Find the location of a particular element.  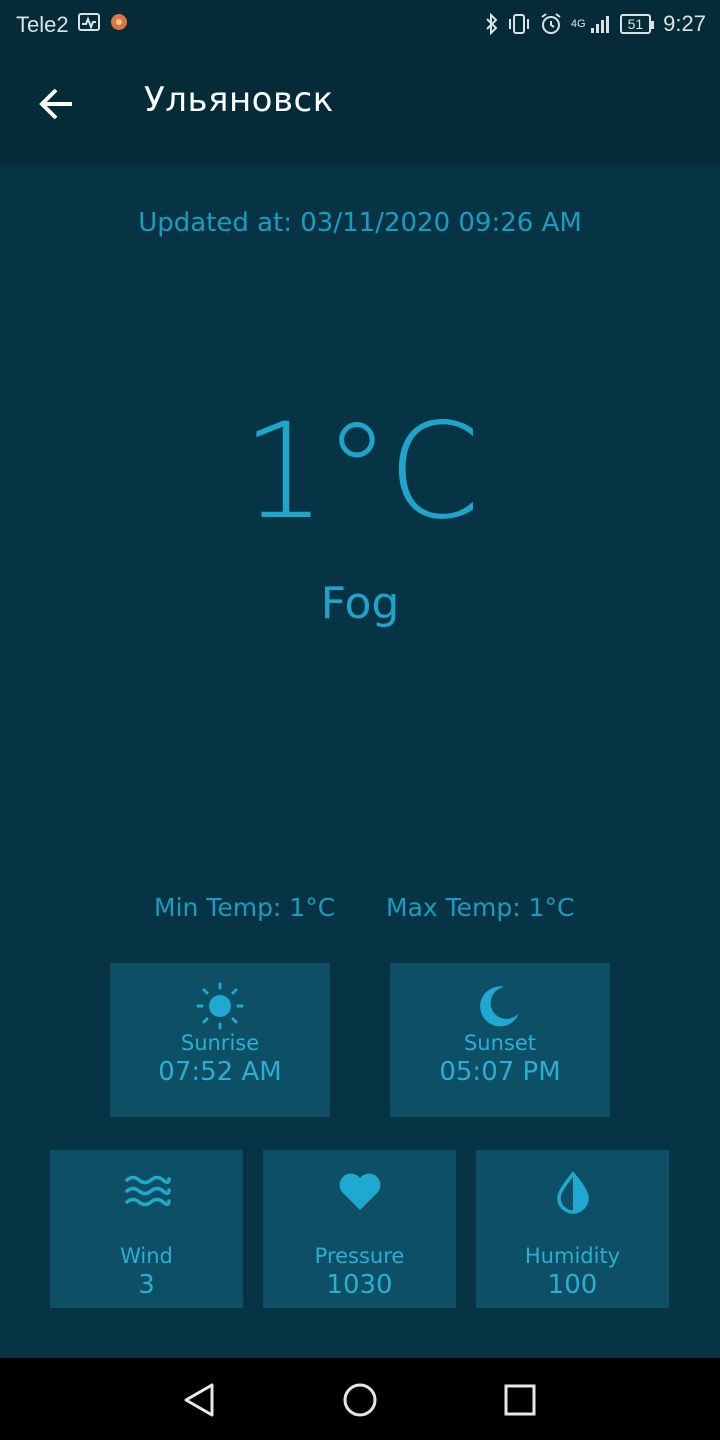

sunrise-value: 07:52 AM is located at coordinates (220, 1072).